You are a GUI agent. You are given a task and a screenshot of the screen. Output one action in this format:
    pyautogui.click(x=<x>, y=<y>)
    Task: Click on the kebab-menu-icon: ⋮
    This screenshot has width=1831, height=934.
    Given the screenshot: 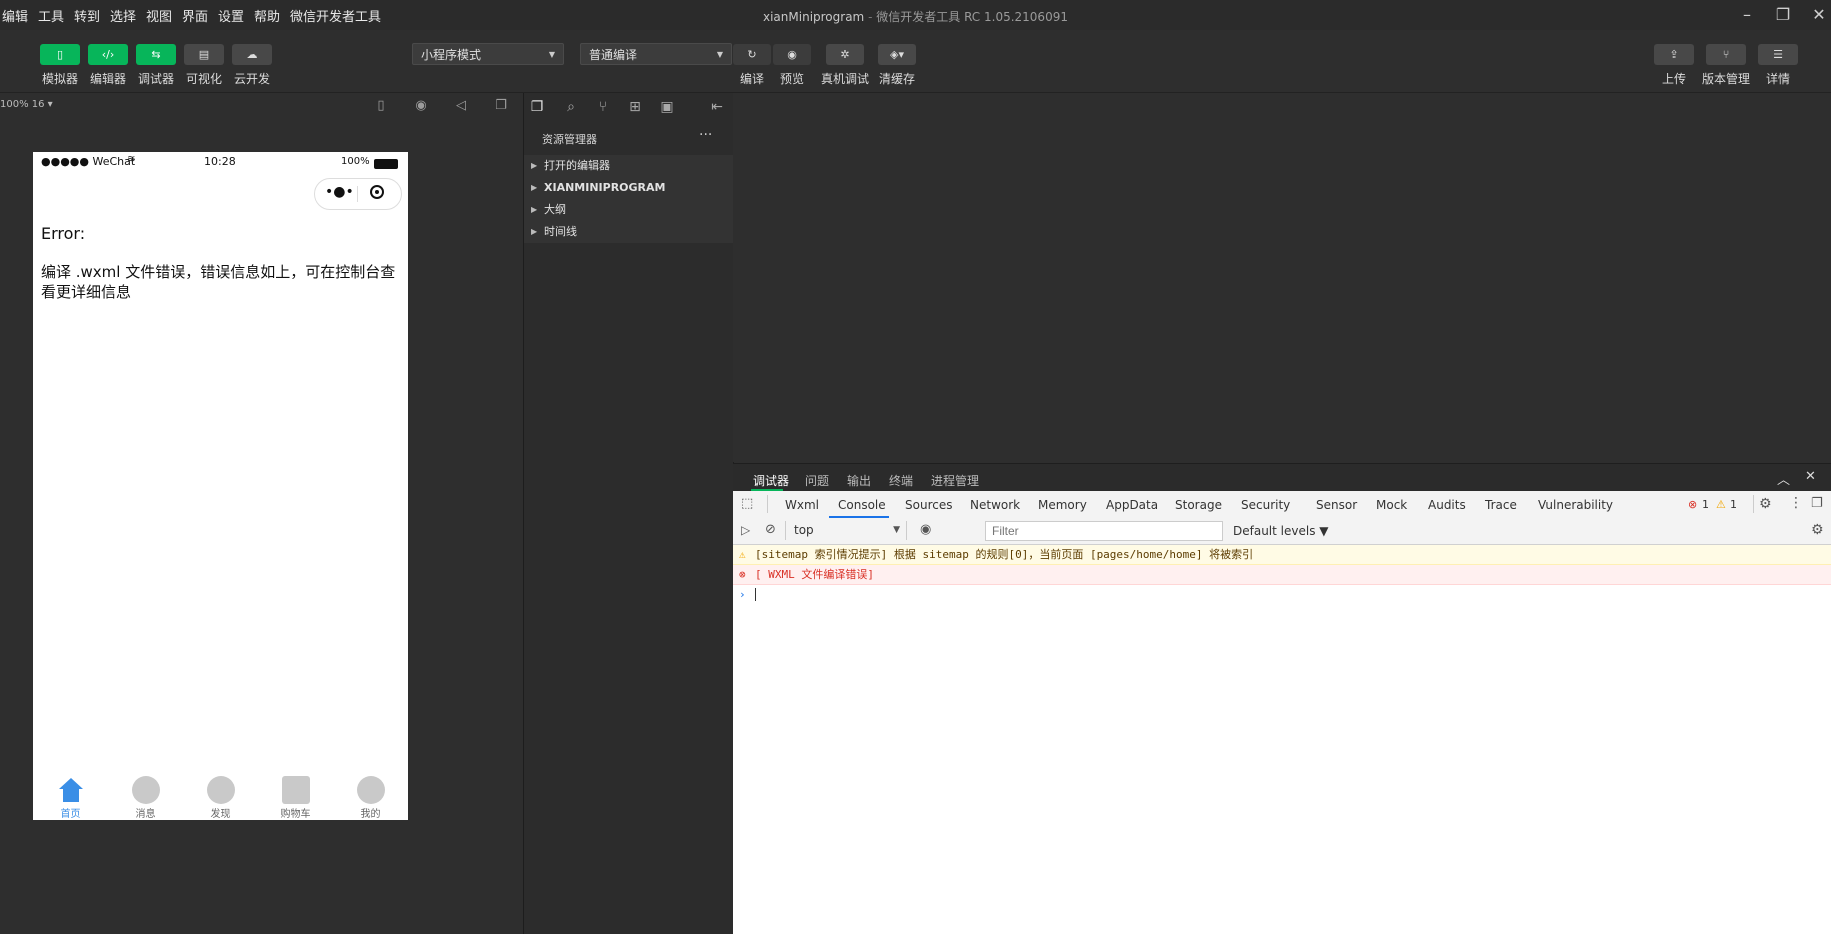 What is the action you would take?
    pyautogui.click(x=1796, y=503)
    